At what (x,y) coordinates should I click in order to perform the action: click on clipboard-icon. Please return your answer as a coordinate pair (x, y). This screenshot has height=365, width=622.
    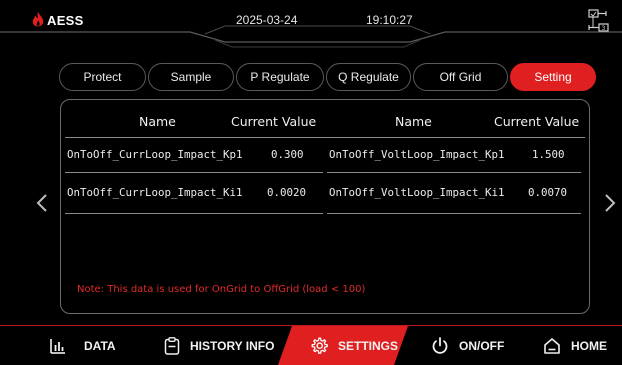
    Looking at the image, I should click on (172, 345).